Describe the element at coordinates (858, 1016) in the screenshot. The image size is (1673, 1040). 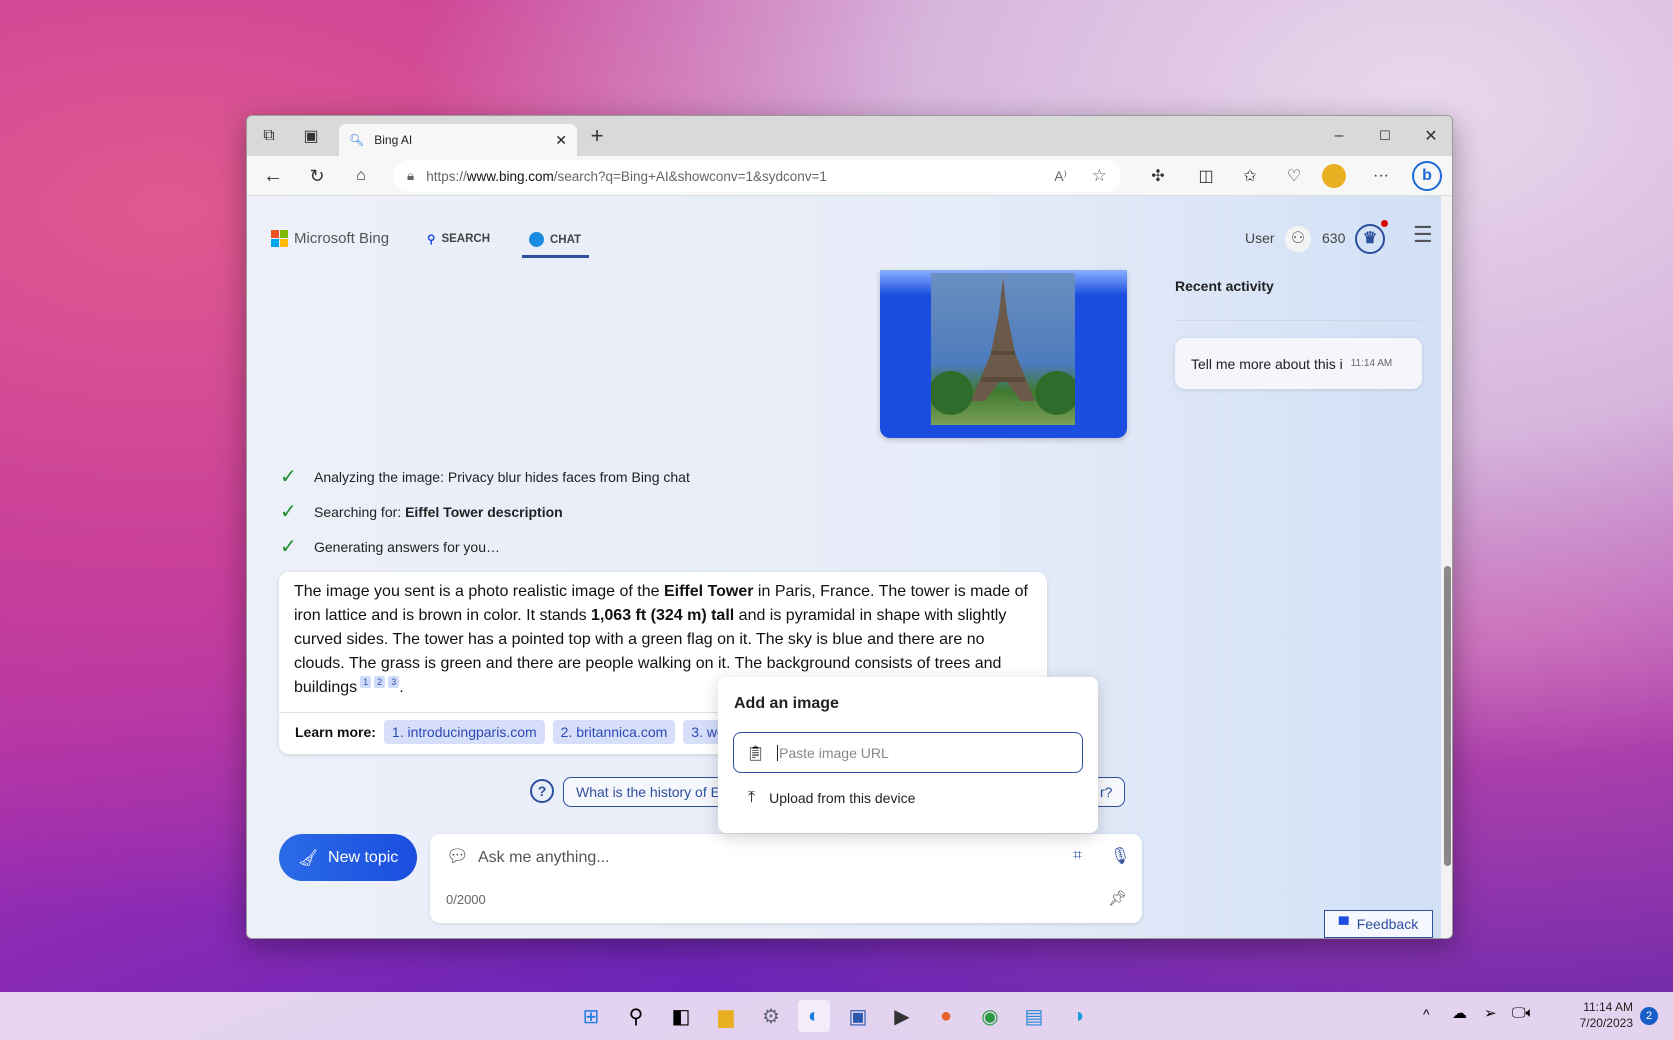
I see `microsoft-store-icon: ▣` at that location.